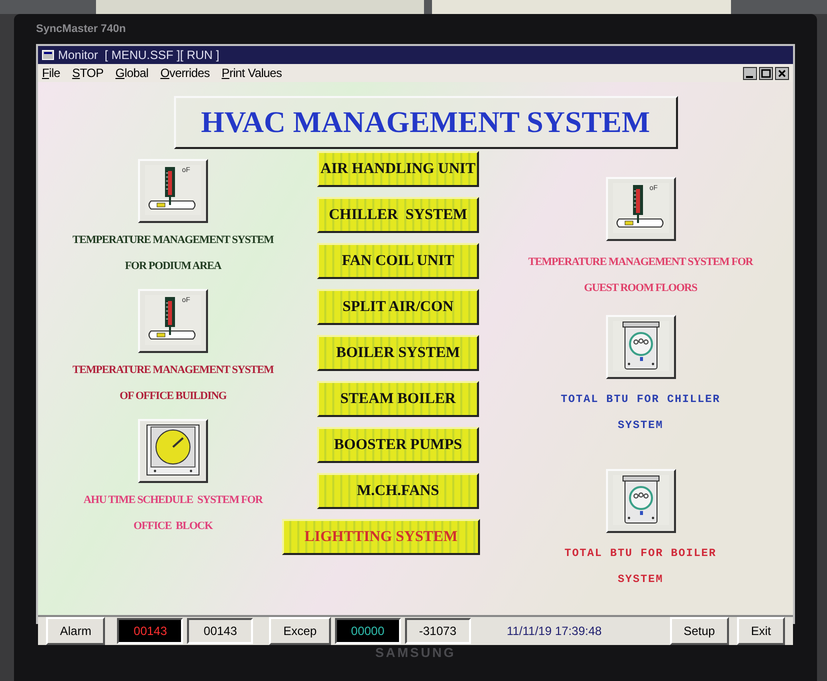 This screenshot has width=827, height=681. What do you see at coordinates (415, 653) in the screenshot?
I see `monitor-brand-label: SAMSUNG` at bounding box center [415, 653].